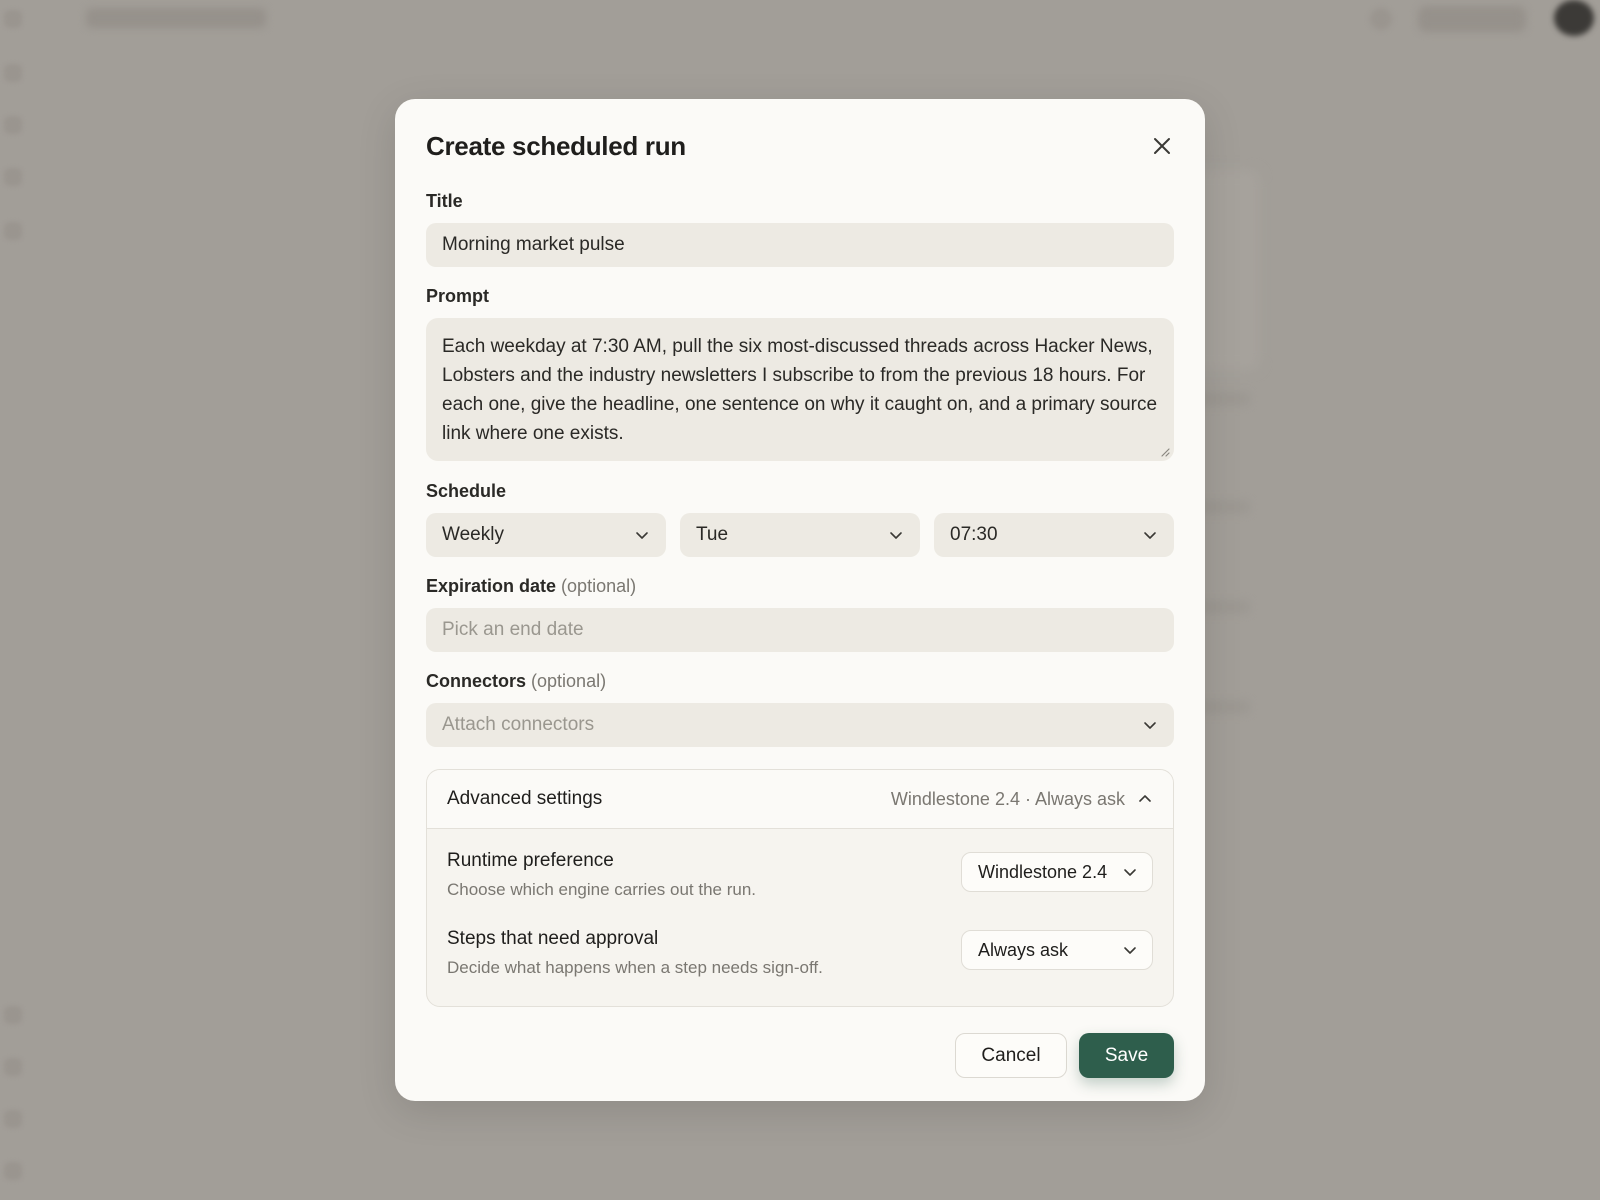  What do you see at coordinates (533, 244) in the screenshot?
I see `title-input-value: Morning market pulse` at bounding box center [533, 244].